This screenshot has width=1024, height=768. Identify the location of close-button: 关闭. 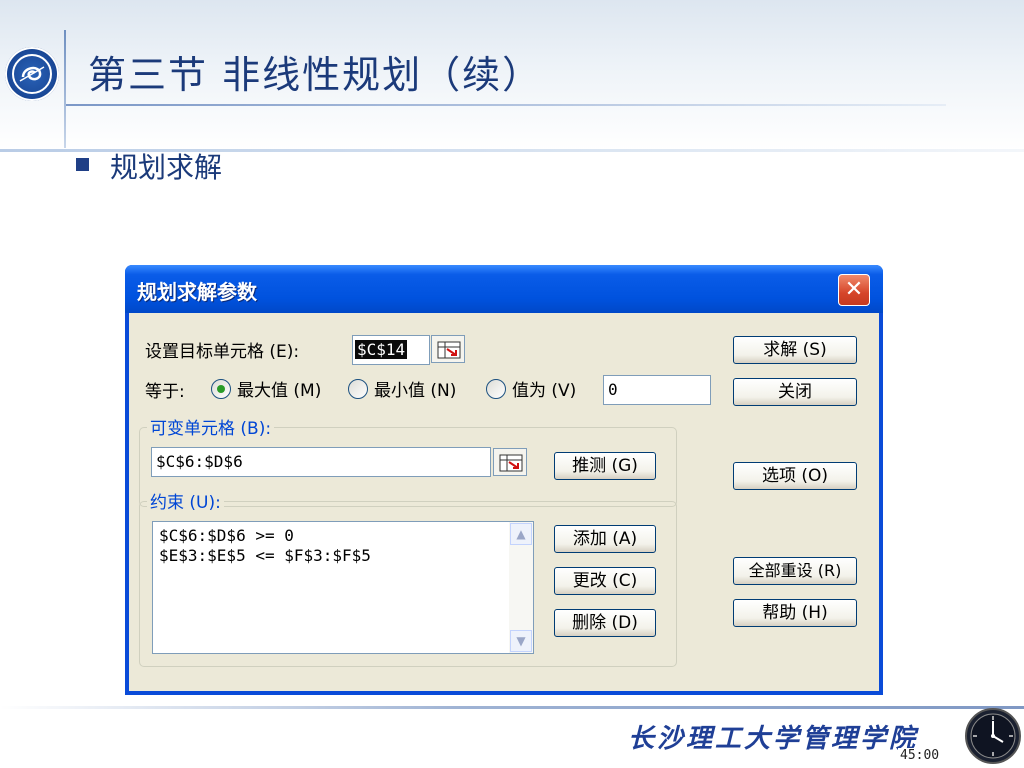
(795, 392).